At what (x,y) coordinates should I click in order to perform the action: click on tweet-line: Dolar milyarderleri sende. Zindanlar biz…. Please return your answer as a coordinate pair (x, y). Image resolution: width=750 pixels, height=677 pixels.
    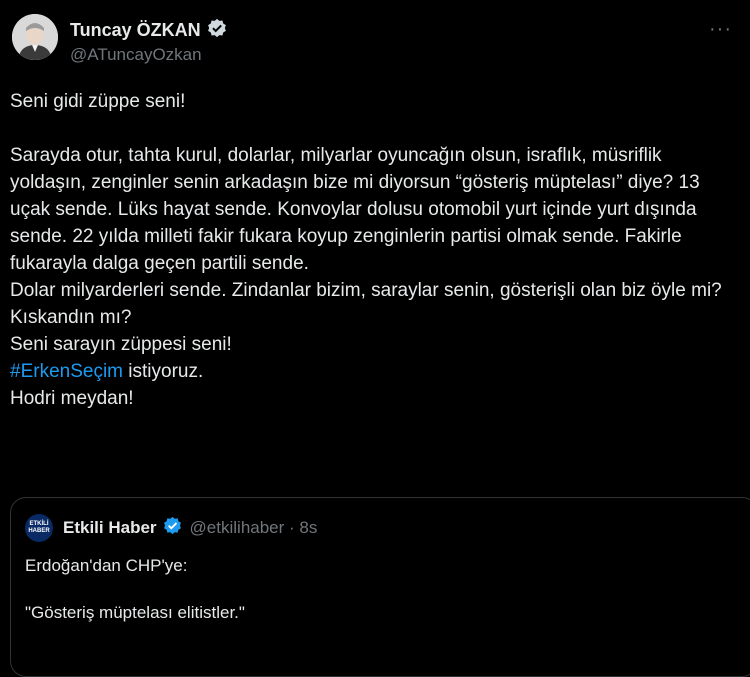
    Looking at the image, I should click on (366, 290).